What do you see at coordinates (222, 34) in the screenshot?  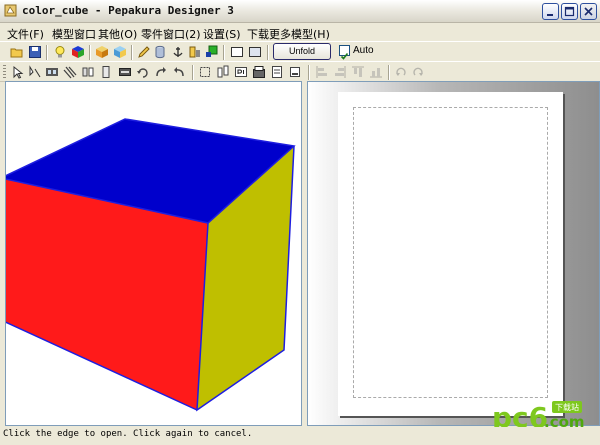 I see `menu-settings: 设置(S)` at bounding box center [222, 34].